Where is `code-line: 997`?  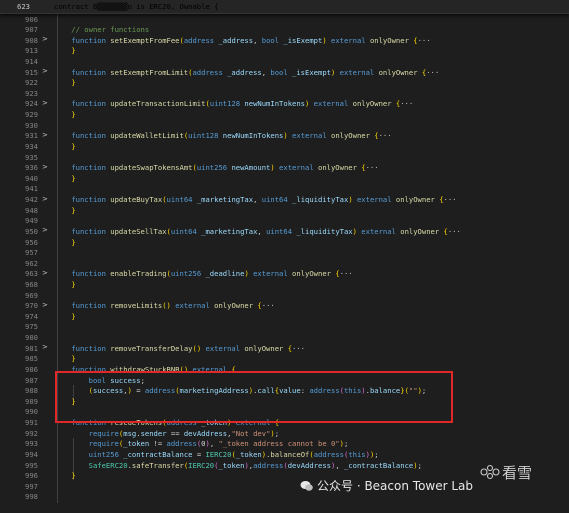 code-line: 997 is located at coordinates (284, 485).